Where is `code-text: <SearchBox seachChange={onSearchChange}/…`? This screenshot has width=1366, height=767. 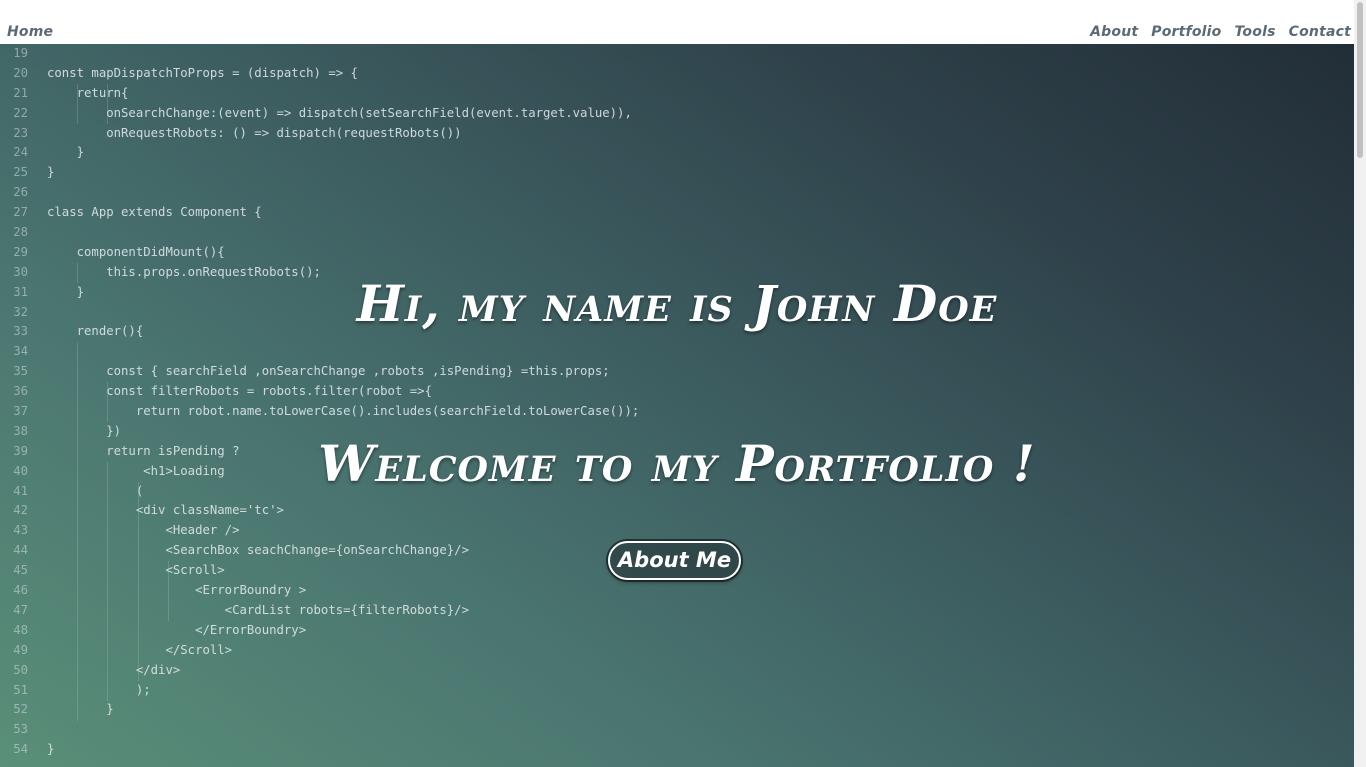
code-text: <SearchBox seachChange={onSearchChange}/… is located at coordinates (258, 550).